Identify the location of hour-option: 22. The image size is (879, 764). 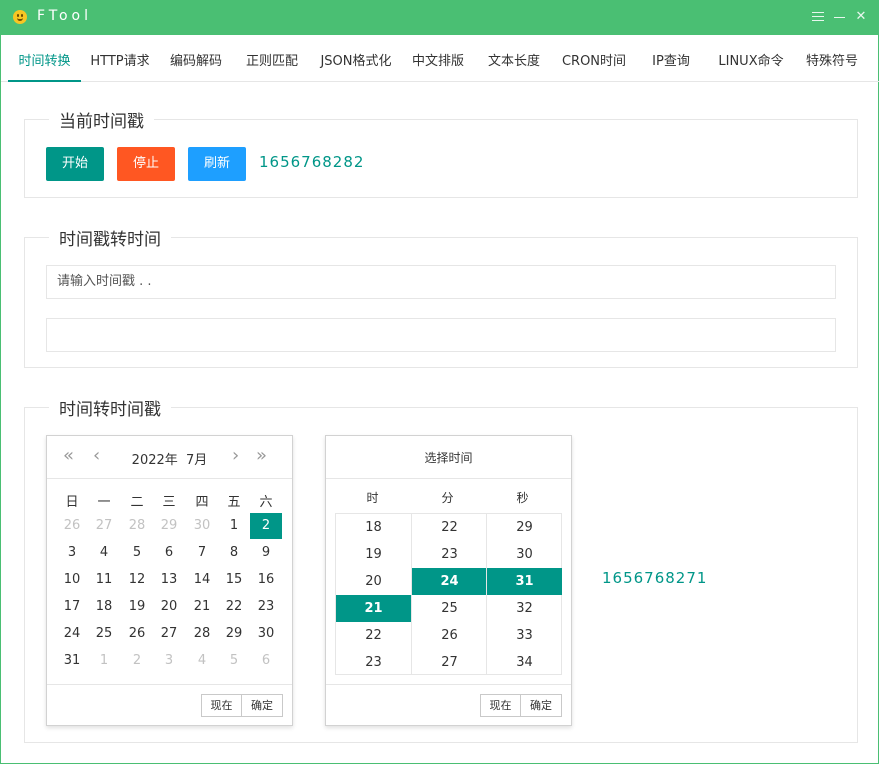
(373, 635).